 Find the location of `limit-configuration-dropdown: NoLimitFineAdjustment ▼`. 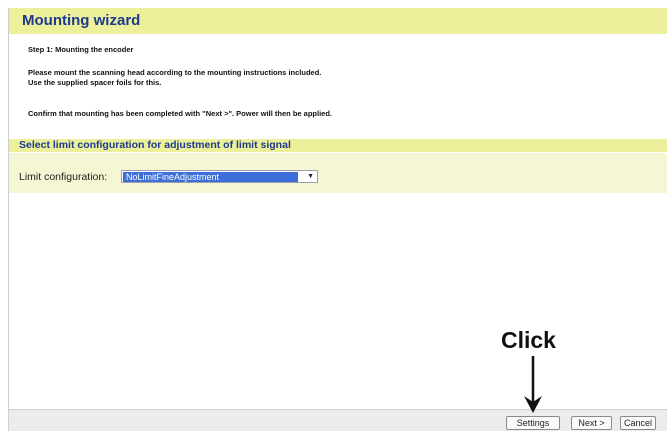

limit-configuration-dropdown: NoLimitFineAdjustment ▼ is located at coordinates (219, 176).